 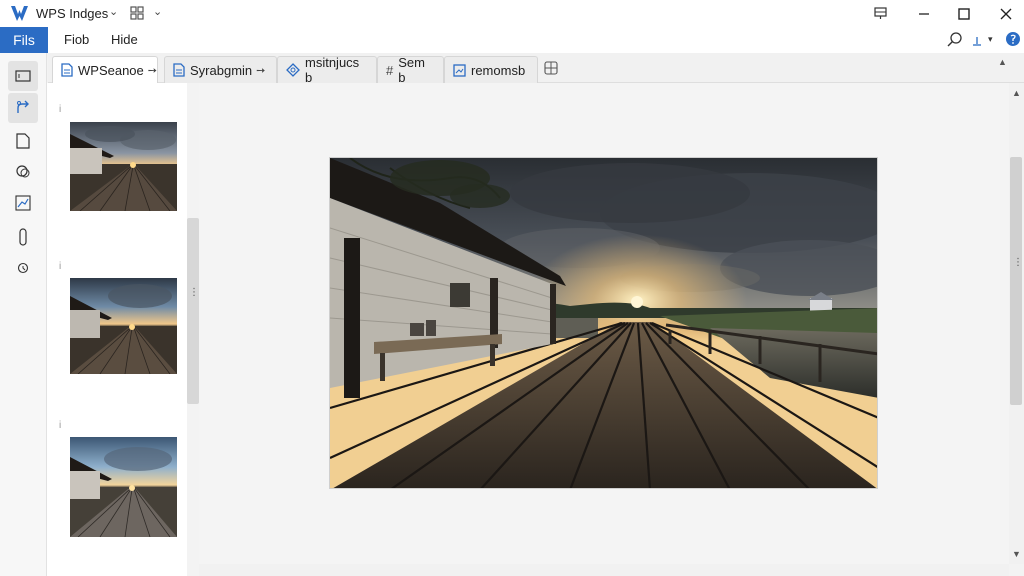 I want to click on tab-label: remomsb, so click(x=498, y=70).